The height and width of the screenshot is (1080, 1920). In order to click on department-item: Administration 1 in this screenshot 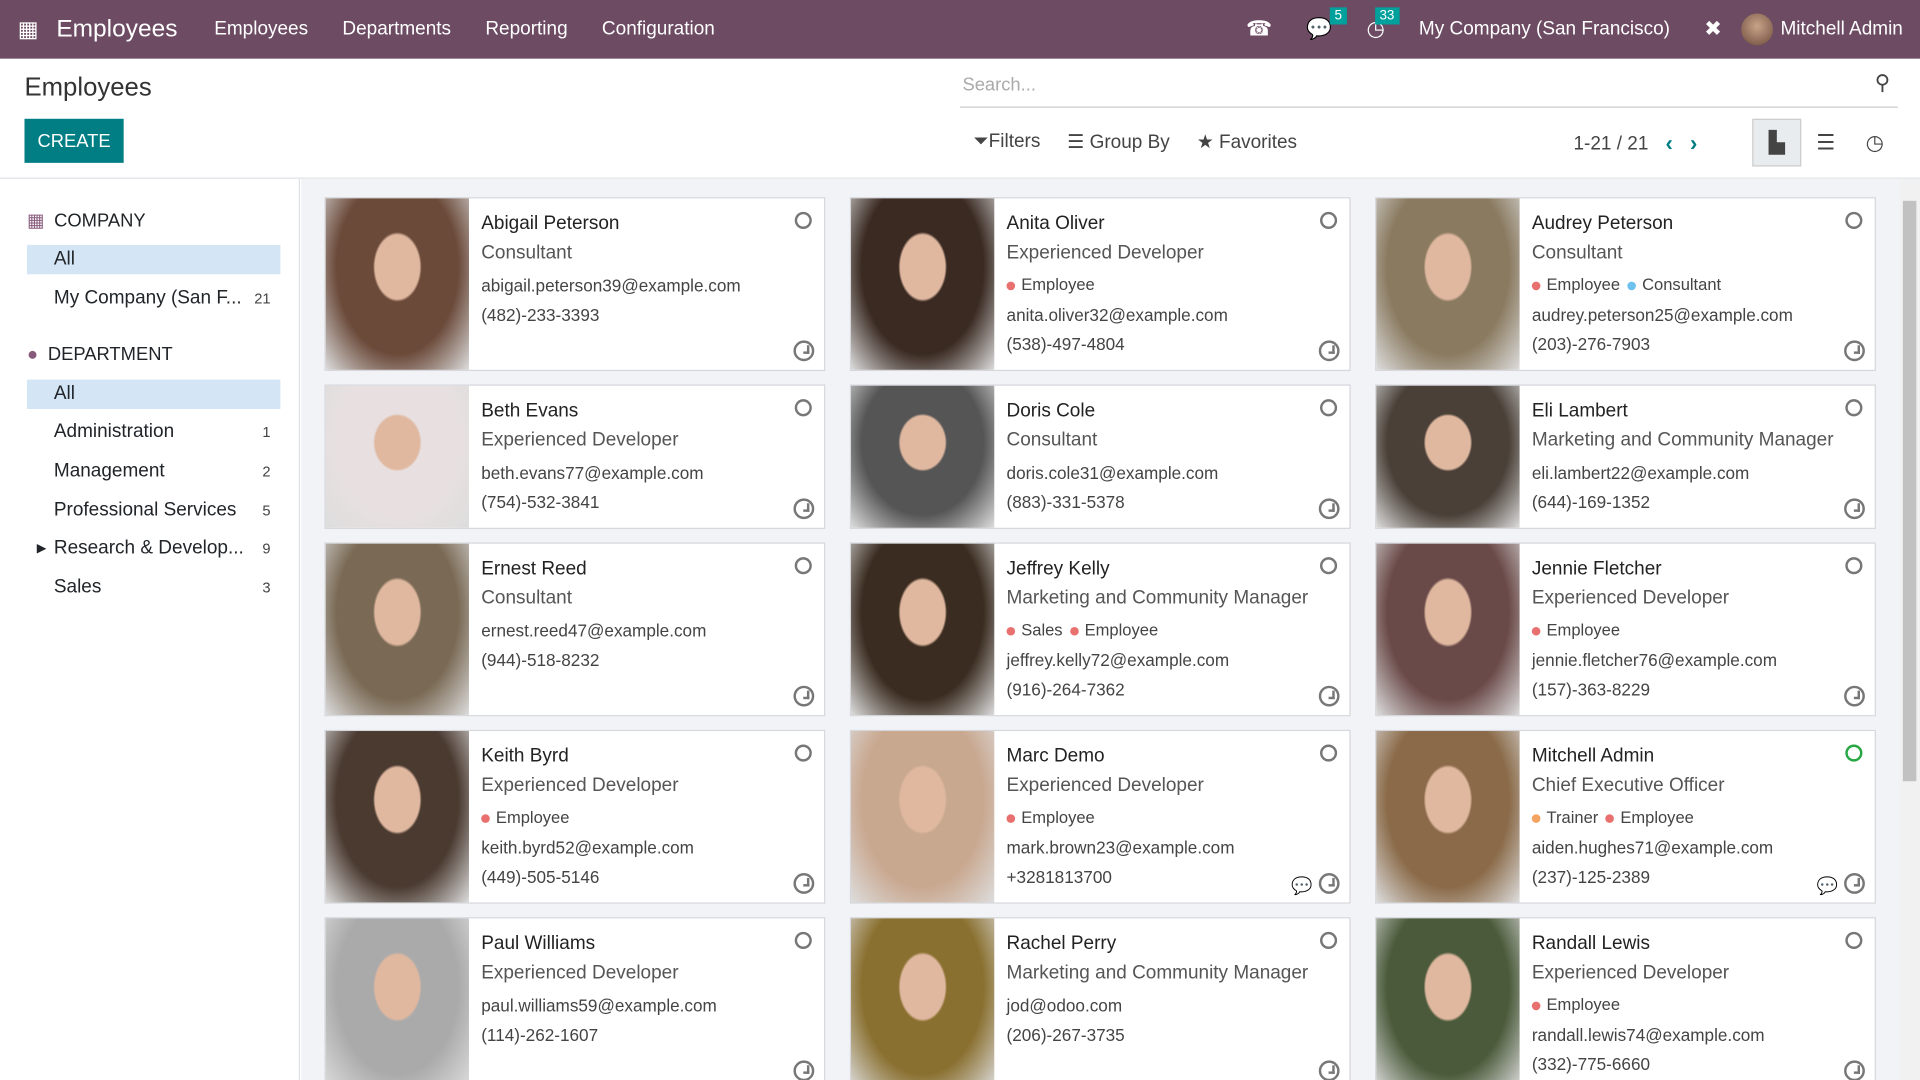, I will do `click(153, 432)`.